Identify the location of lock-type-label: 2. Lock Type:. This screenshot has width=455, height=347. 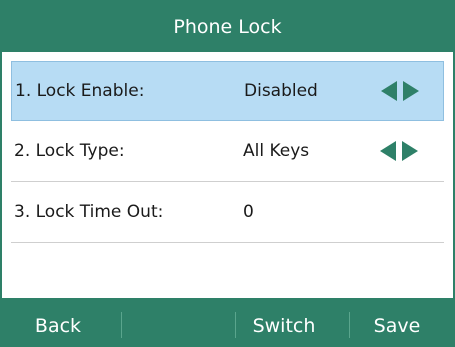
(69, 151).